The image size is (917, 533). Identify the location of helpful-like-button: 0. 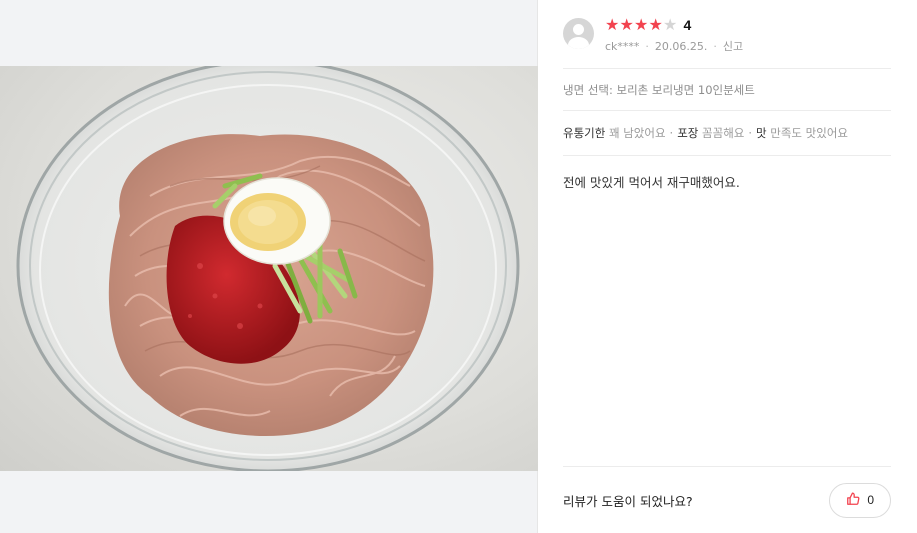
(860, 500).